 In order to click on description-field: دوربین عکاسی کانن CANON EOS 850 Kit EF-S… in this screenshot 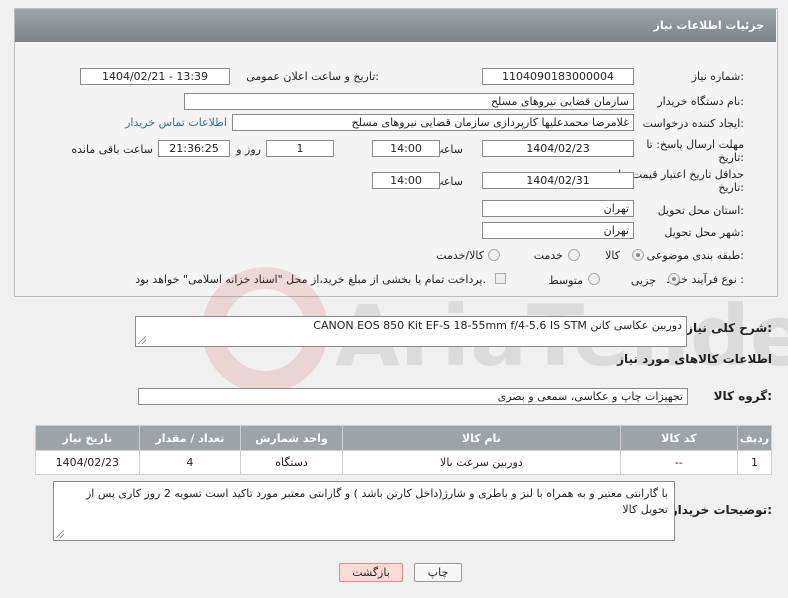, I will do `click(411, 331)`.